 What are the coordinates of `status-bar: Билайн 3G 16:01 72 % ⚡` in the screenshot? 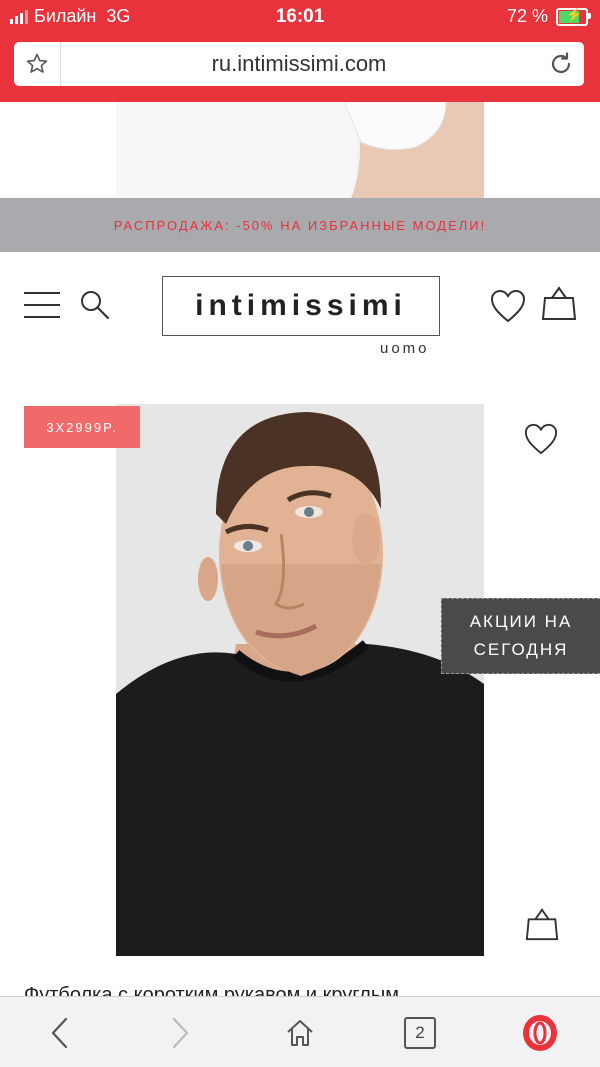 It's located at (300, 17).